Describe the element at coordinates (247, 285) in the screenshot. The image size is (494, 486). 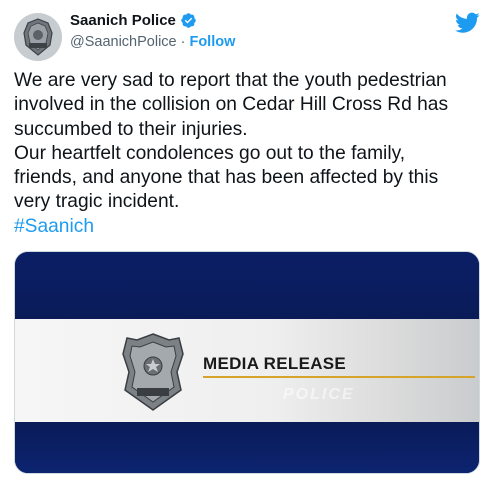
I see `media-navy-top` at that location.